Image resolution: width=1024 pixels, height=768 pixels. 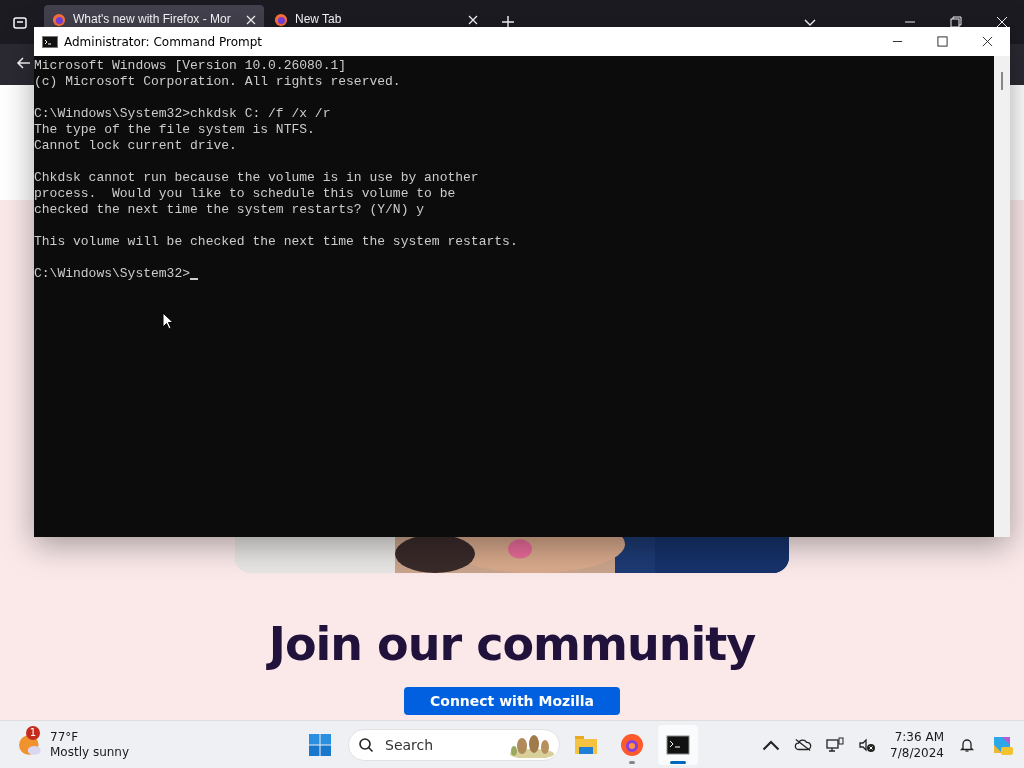 What do you see at coordinates (508, 22) in the screenshot?
I see `new-tab-icon` at bounding box center [508, 22].